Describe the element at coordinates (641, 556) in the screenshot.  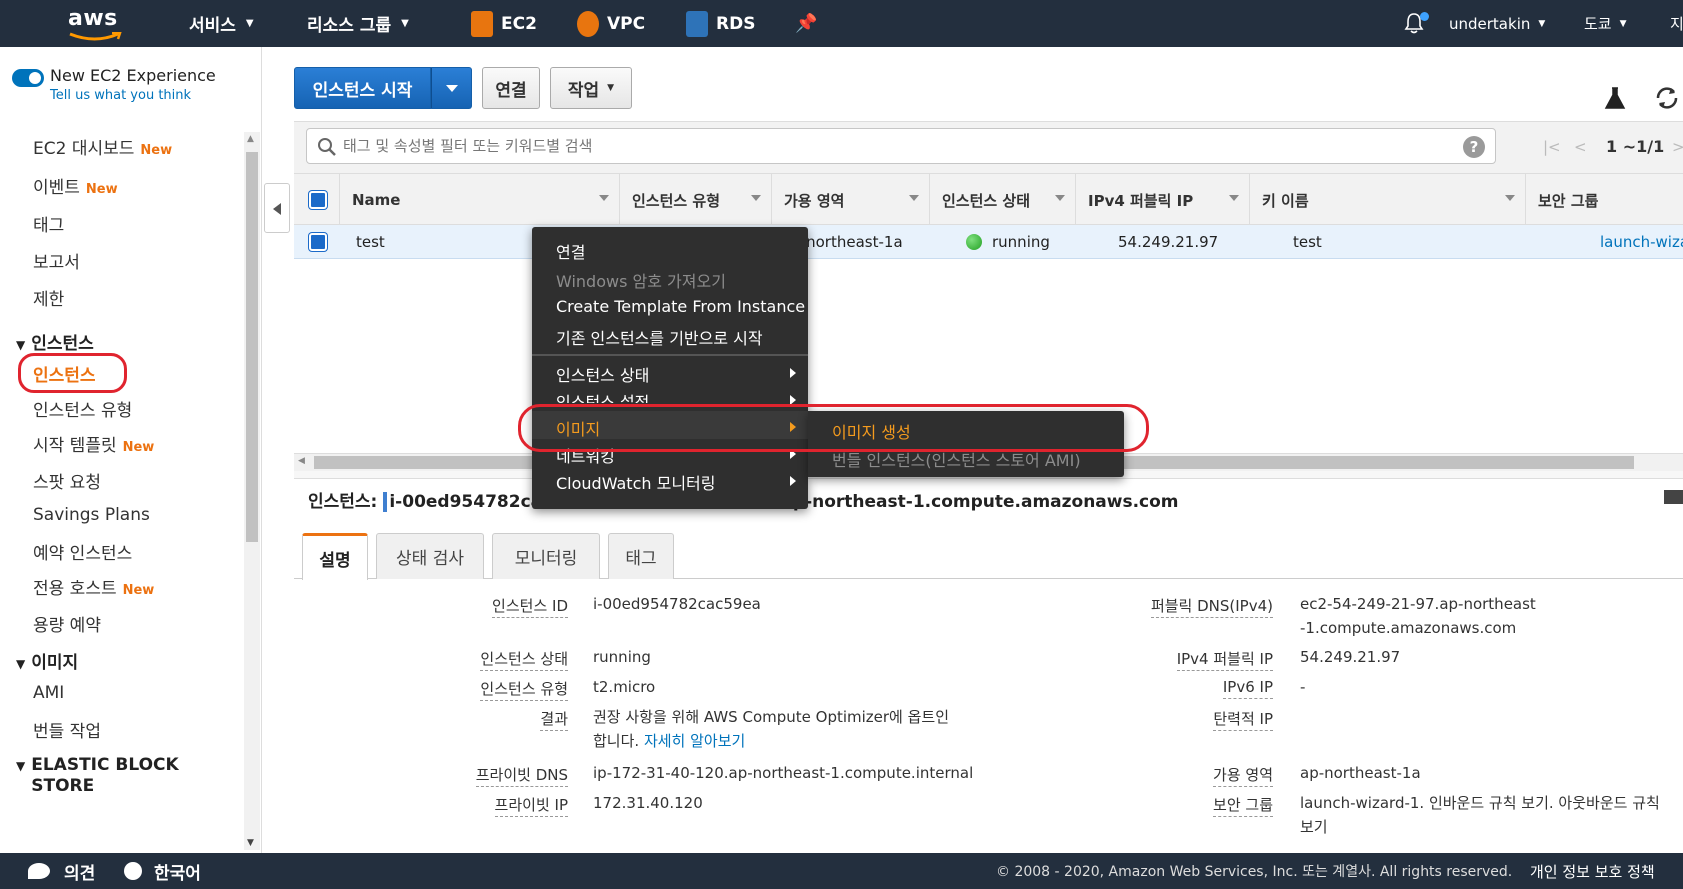
I see `tab-tags: 태그` at that location.